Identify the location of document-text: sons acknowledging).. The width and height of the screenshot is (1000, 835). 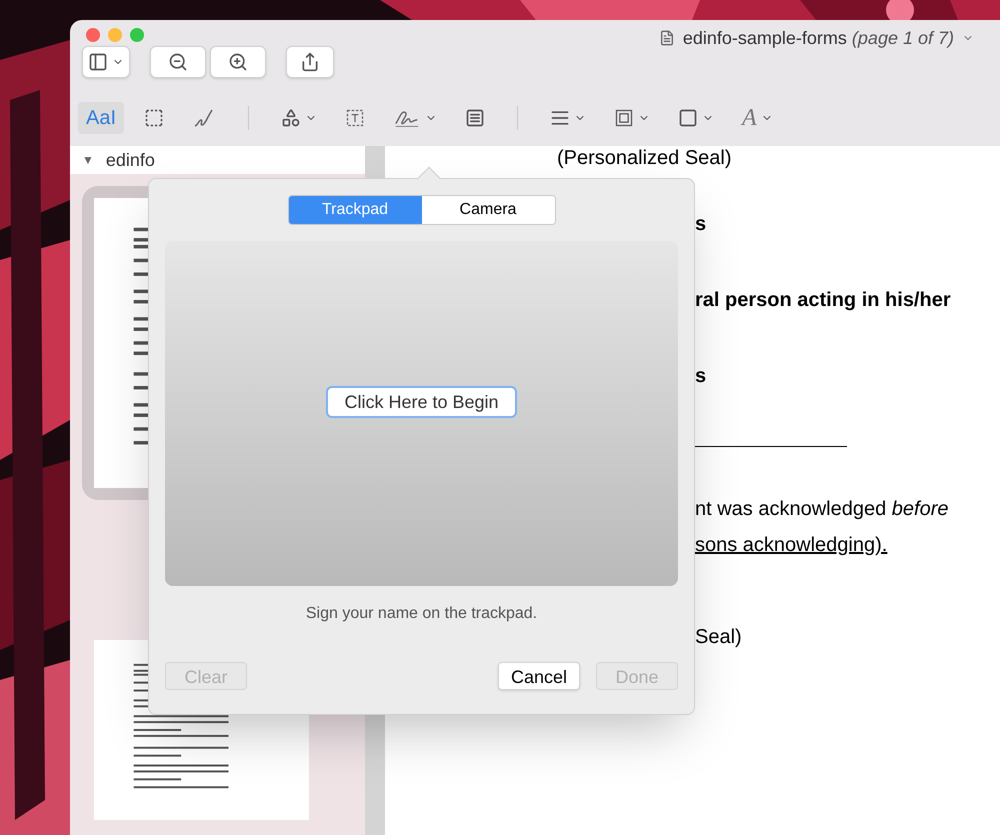
(791, 545).